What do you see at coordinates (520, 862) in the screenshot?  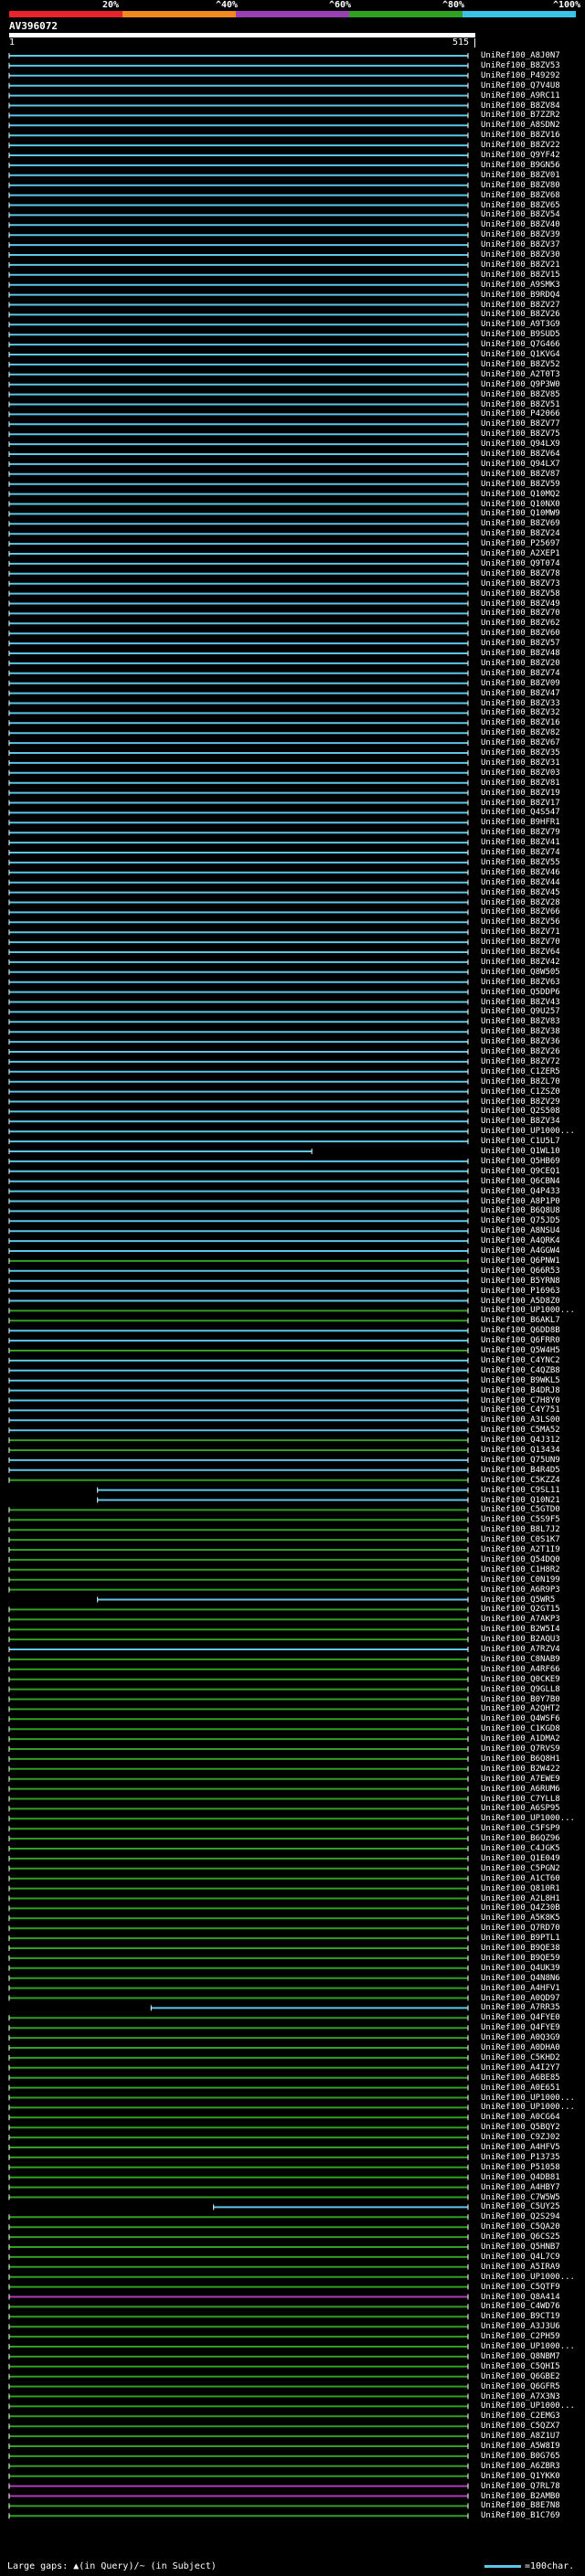 I see `hit-label: UniRef100_B8ZV55` at bounding box center [520, 862].